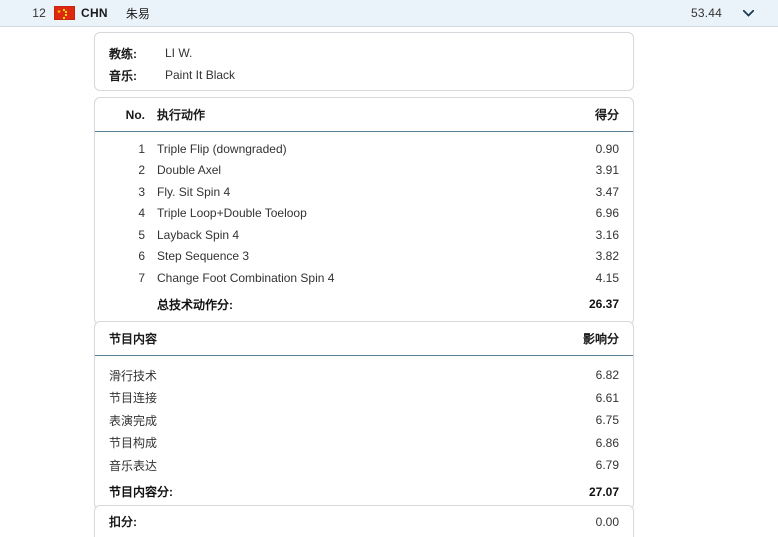 The image size is (778, 537). What do you see at coordinates (246, 277) in the screenshot?
I see `element-name: Change Foot Combination Spin 4` at bounding box center [246, 277].